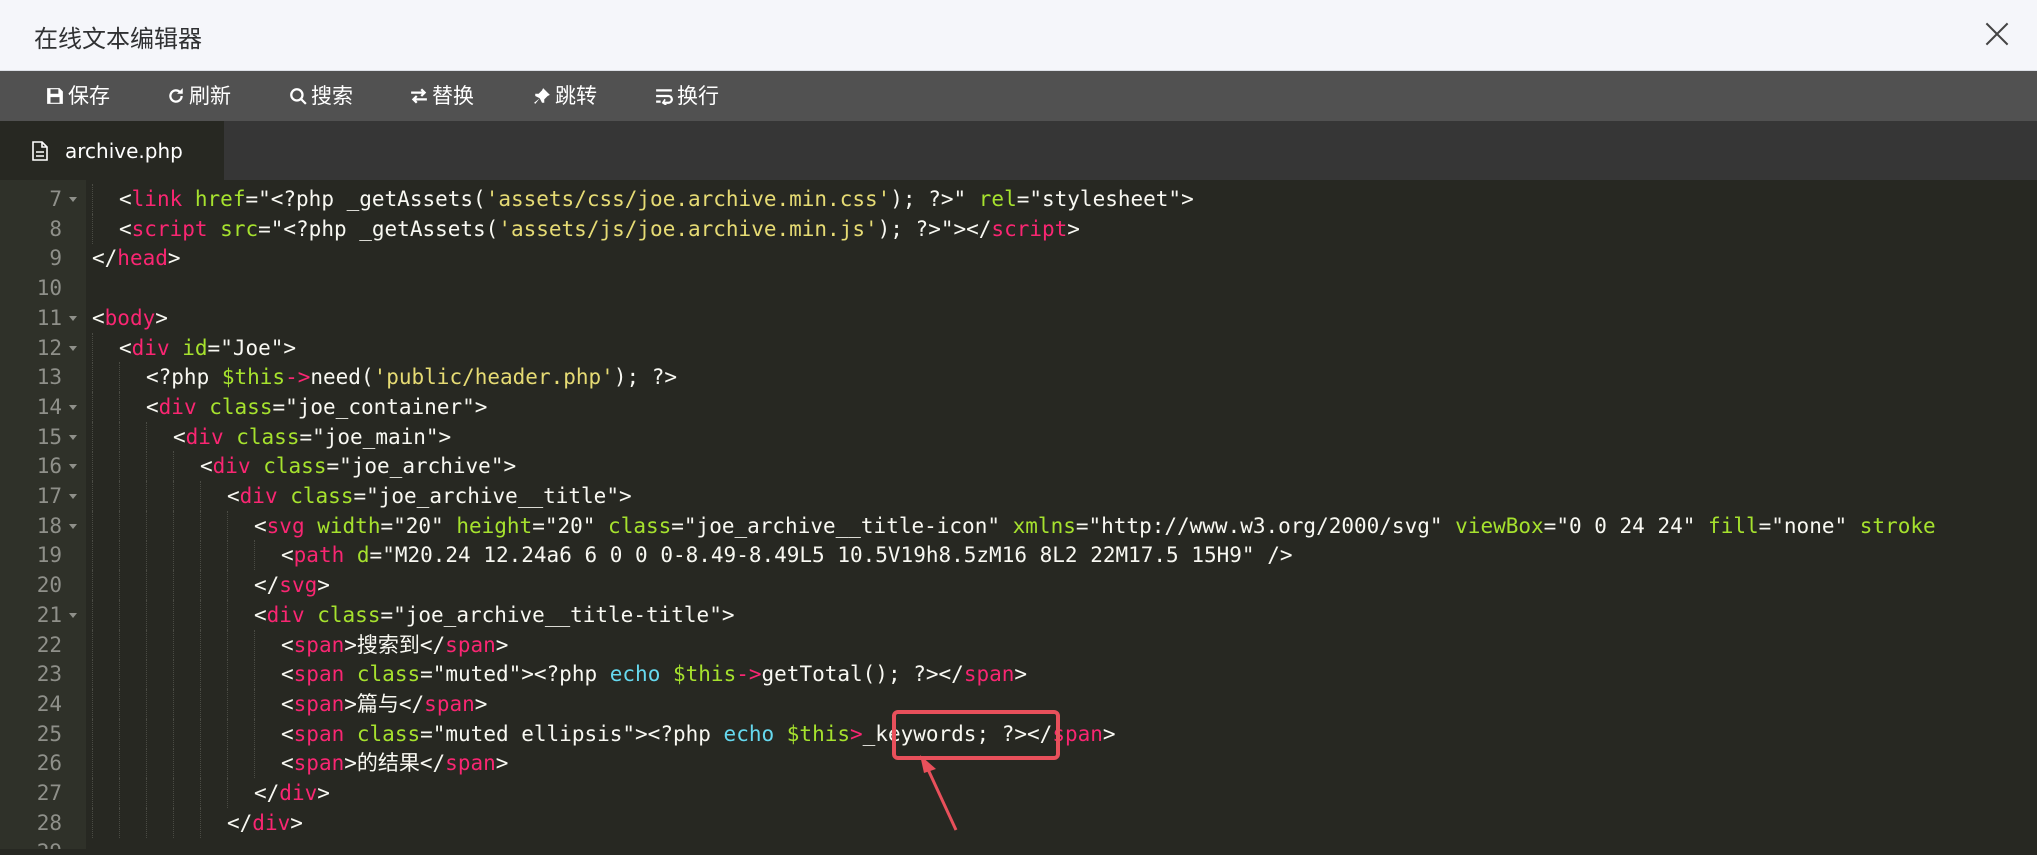 This screenshot has height=855, width=2037. I want to click on code-line: 29, so click(1018, 843).